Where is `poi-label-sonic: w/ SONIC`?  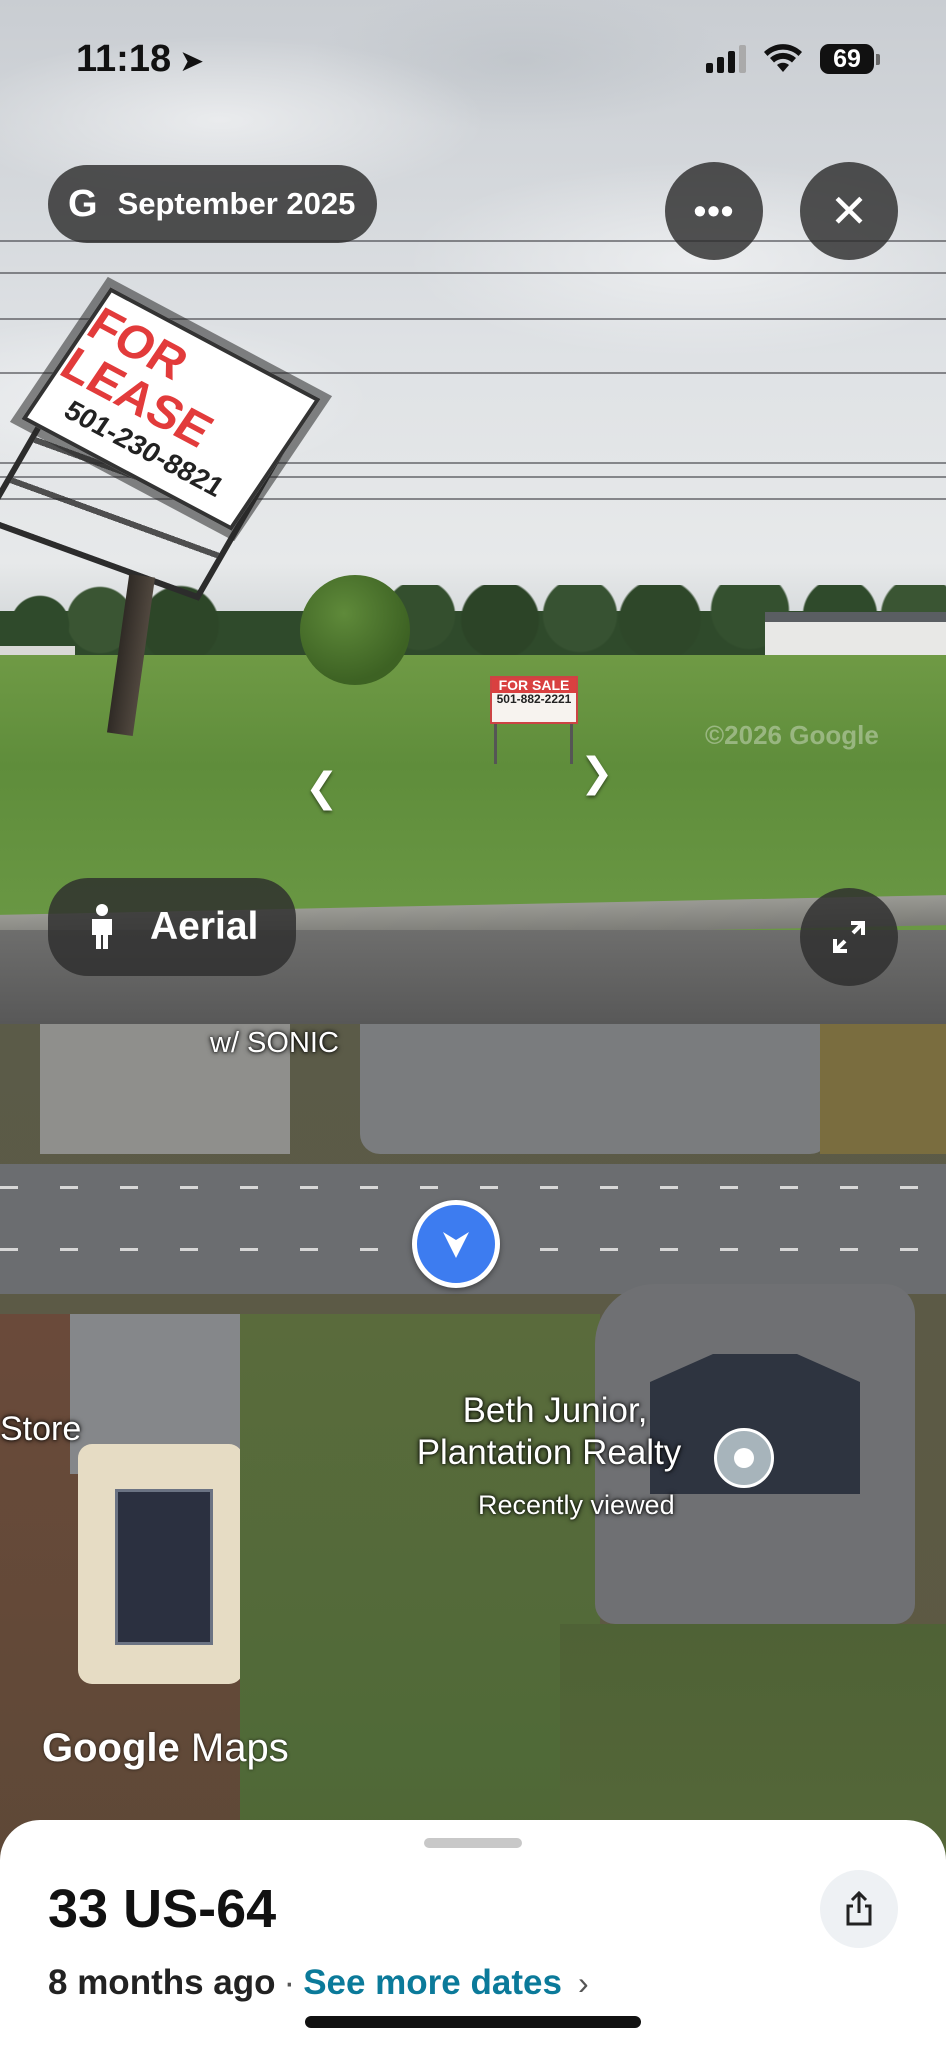 poi-label-sonic: w/ SONIC is located at coordinates (274, 1043).